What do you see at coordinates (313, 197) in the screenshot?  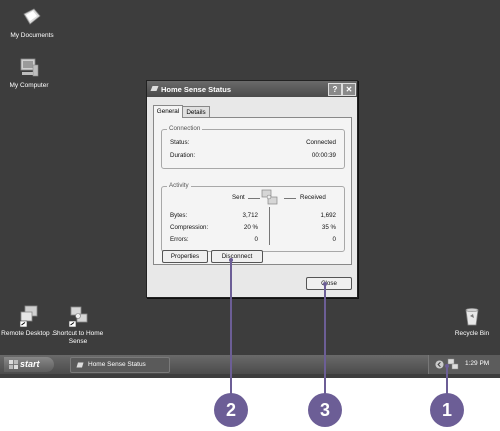 I see `received-label: Received` at bounding box center [313, 197].